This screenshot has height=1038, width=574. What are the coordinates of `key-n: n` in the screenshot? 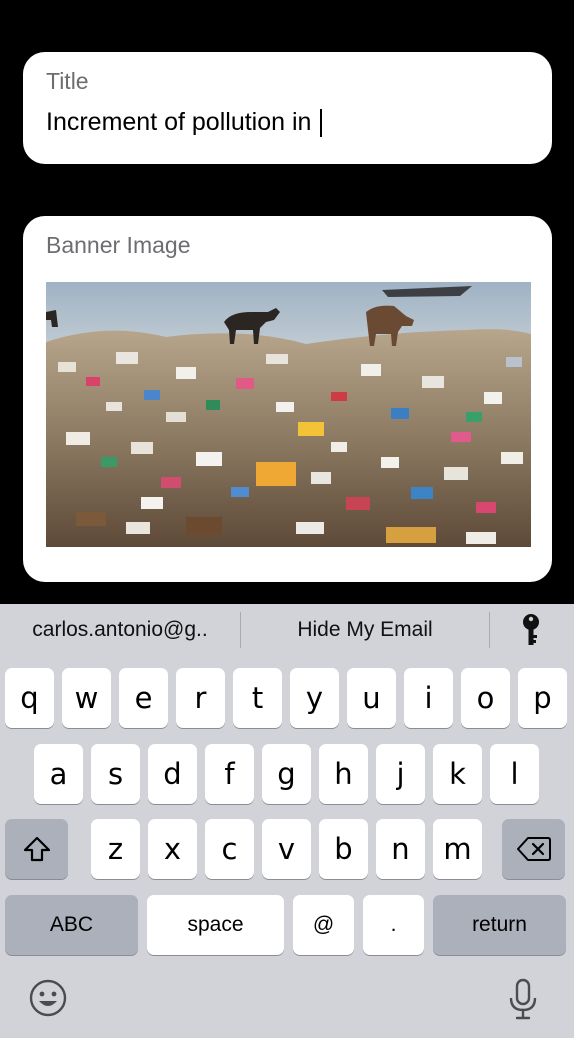 It's located at (400, 849).